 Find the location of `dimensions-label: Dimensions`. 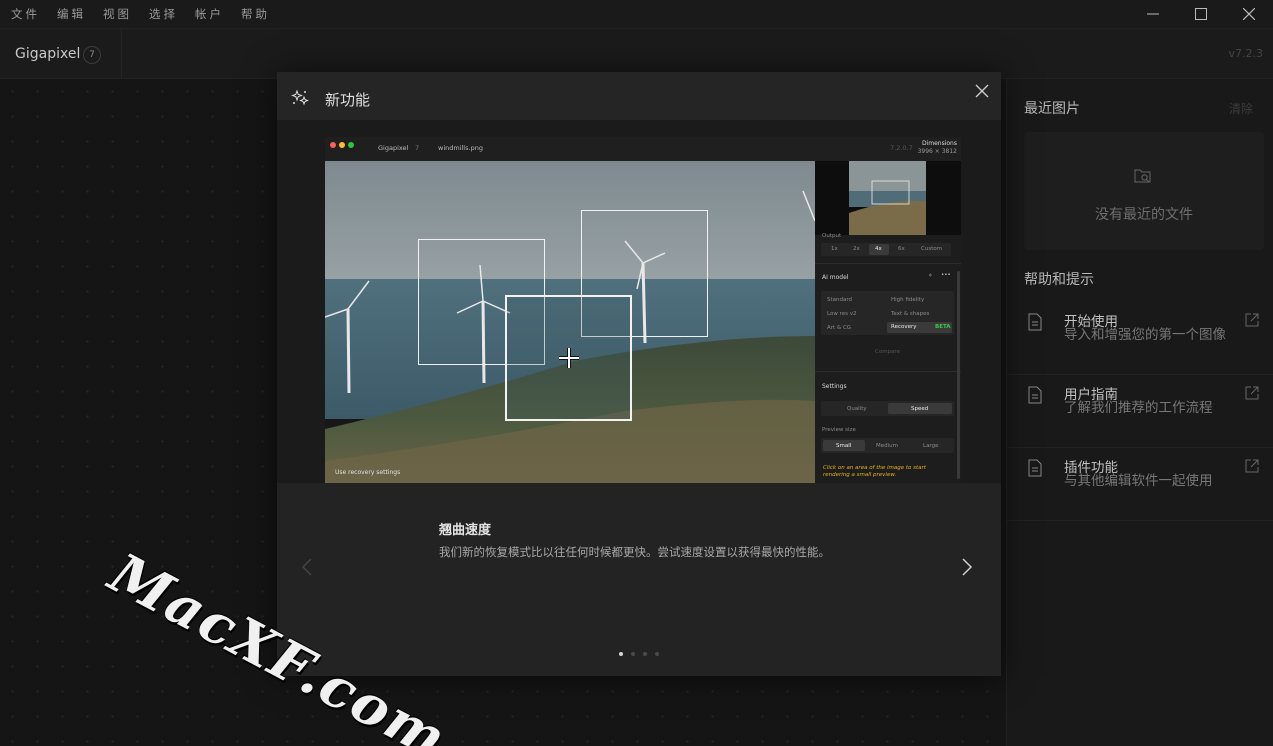

dimensions-label: Dimensions is located at coordinates (939, 143).